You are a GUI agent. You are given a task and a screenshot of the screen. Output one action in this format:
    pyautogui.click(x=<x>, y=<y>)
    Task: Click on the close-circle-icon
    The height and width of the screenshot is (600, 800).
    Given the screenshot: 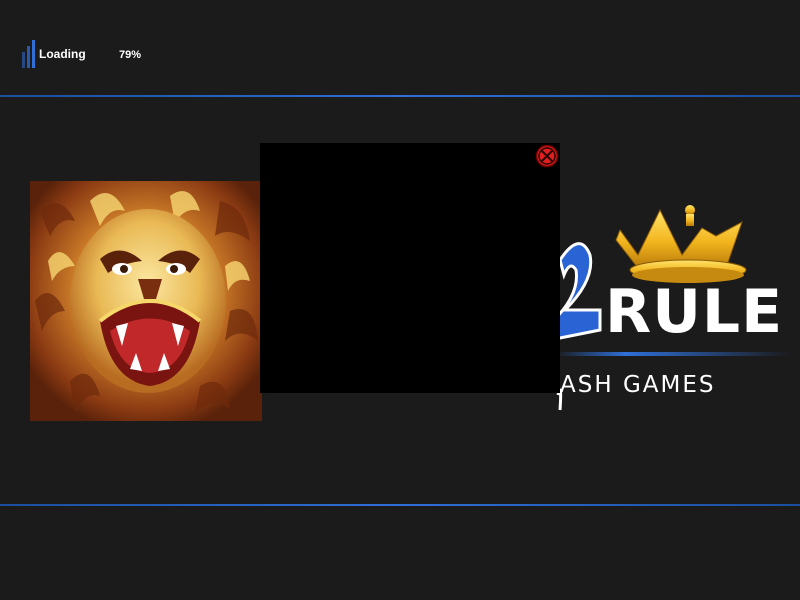 What is the action you would take?
    pyautogui.click(x=547, y=156)
    